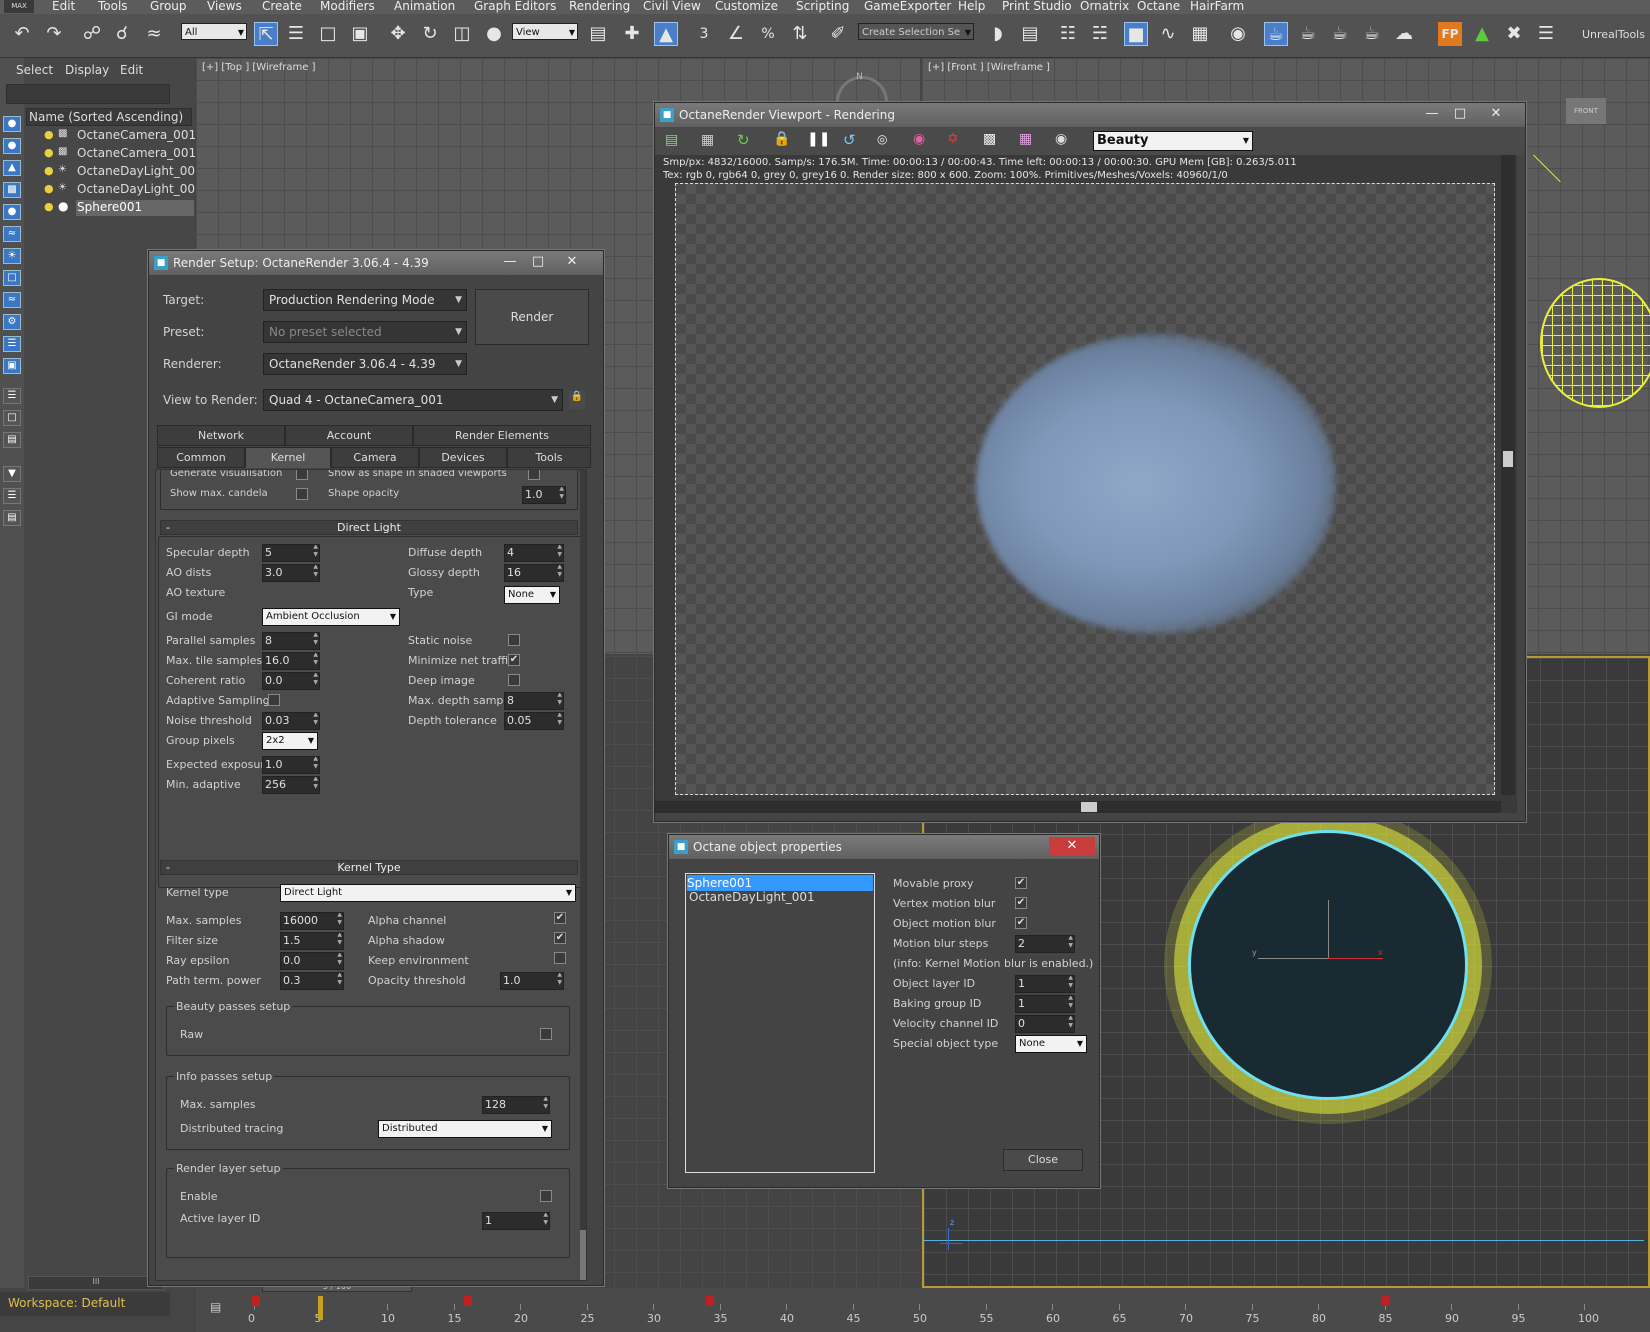 The width and height of the screenshot is (1650, 1332). I want to click on menu-animation: Animation, so click(424, 6).